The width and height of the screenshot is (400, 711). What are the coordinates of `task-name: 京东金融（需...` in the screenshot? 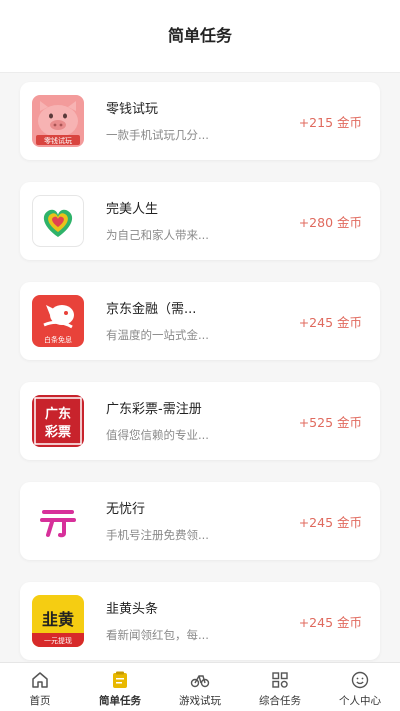 It's located at (151, 309).